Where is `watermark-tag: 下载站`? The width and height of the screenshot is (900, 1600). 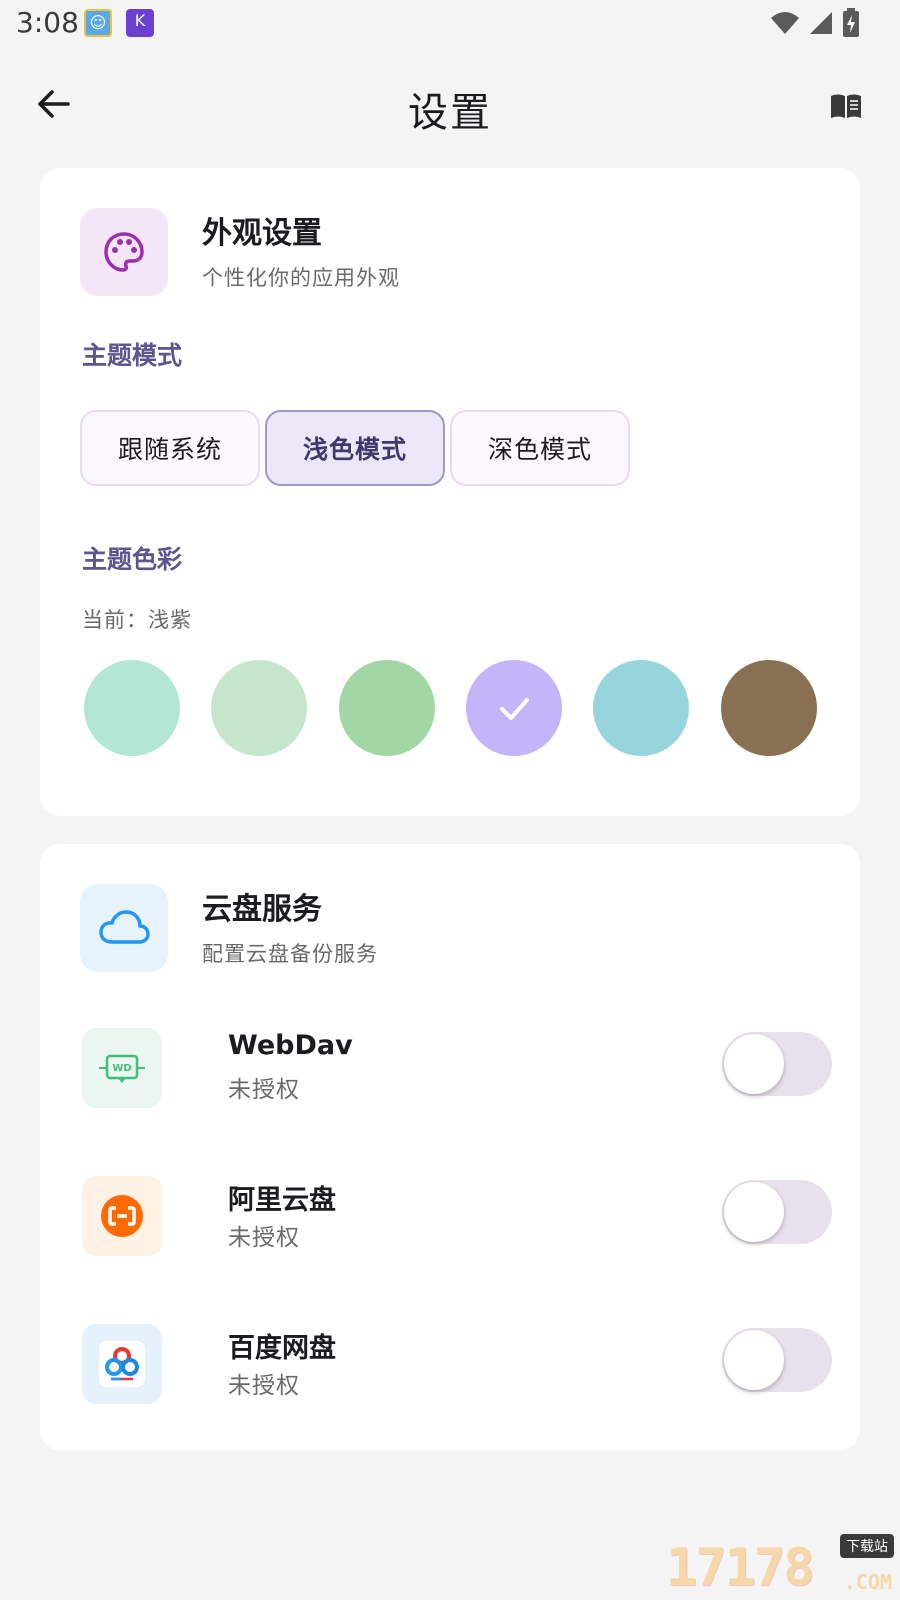 watermark-tag: 下载站 is located at coordinates (867, 1546).